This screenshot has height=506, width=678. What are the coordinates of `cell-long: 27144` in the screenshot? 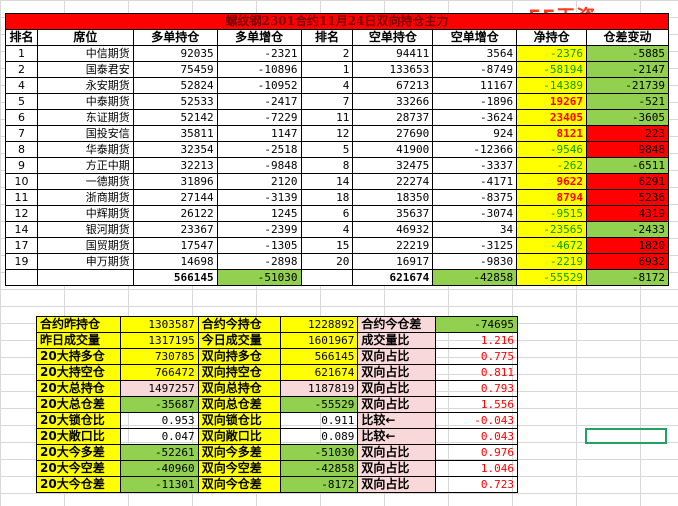 It's located at (175, 197).